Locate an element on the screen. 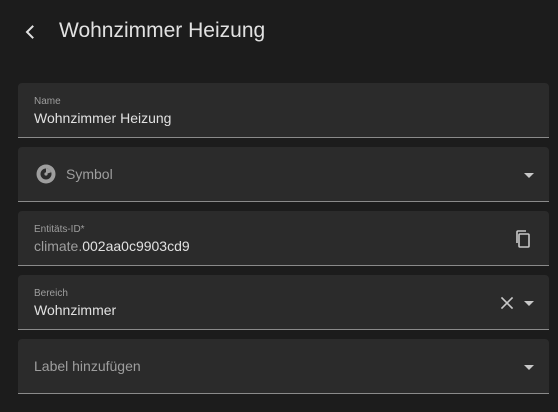 This screenshot has width=558, height=412. name-field-label: Name is located at coordinates (47, 101).